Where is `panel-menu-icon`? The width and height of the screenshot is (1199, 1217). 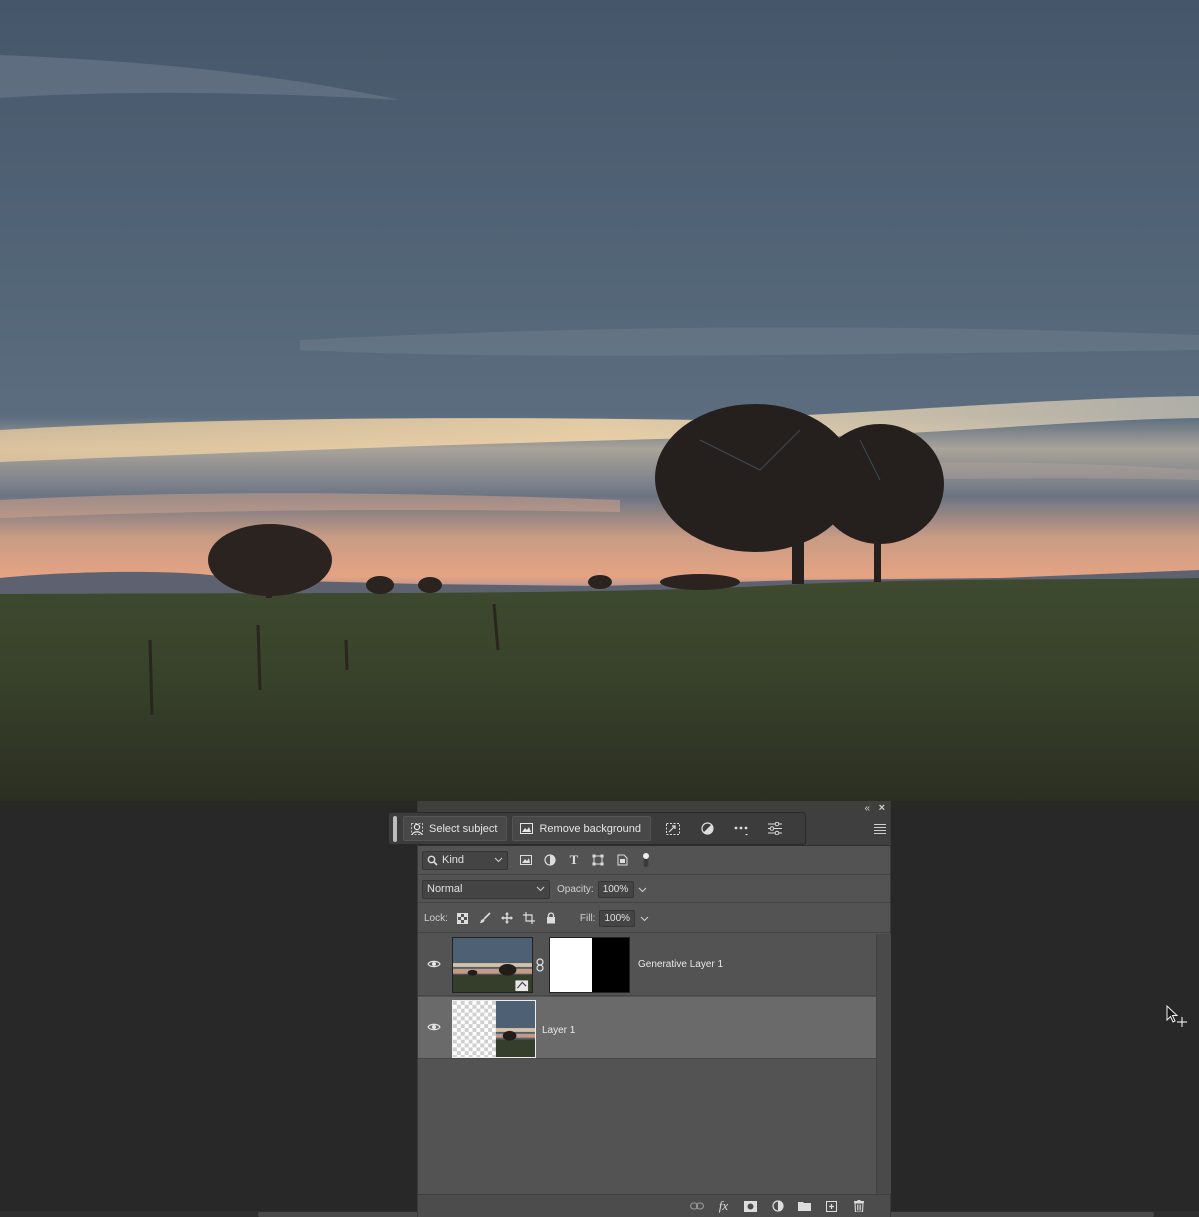
panel-menu-icon is located at coordinates (880, 829).